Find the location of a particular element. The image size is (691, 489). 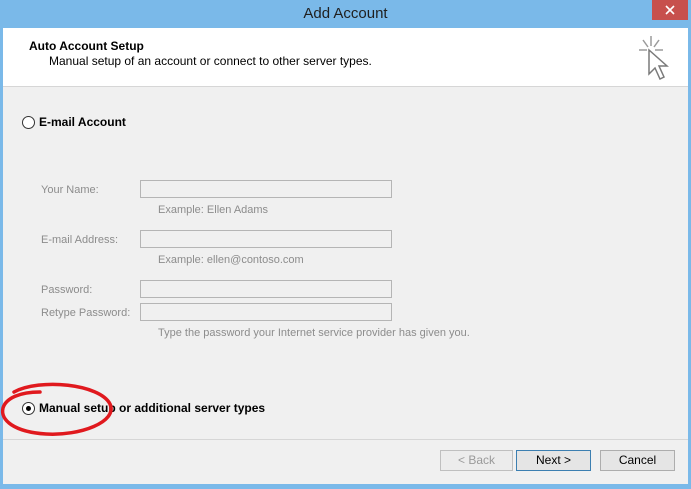

password-label: Password: is located at coordinates (67, 290).